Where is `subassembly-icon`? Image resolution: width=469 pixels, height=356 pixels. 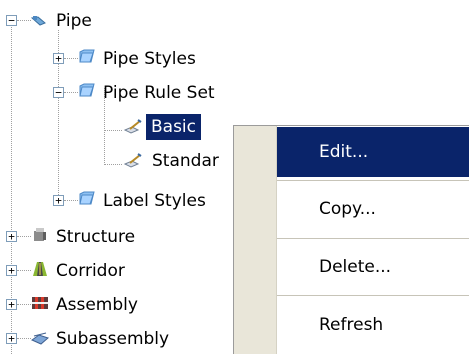 subassembly-icon is located at coordinates (40, 338).